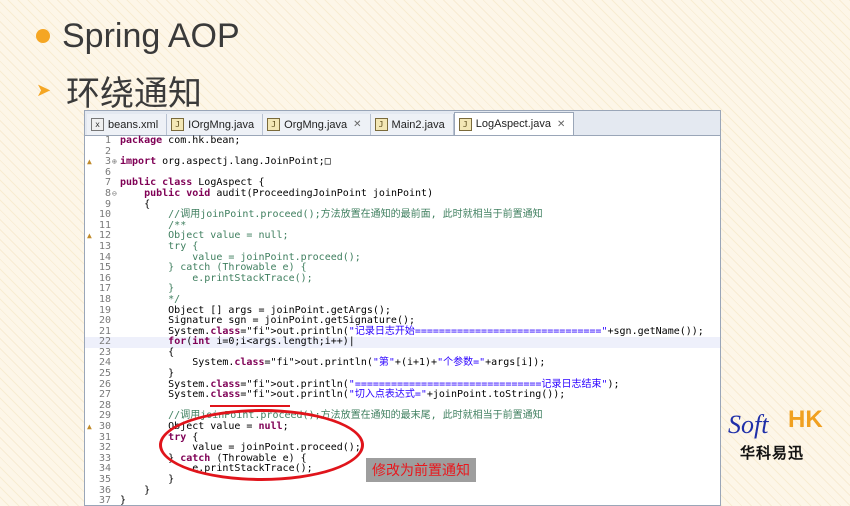 The image size is (850, 506). I want to click on code-line: 36 }, so click(402, 491).